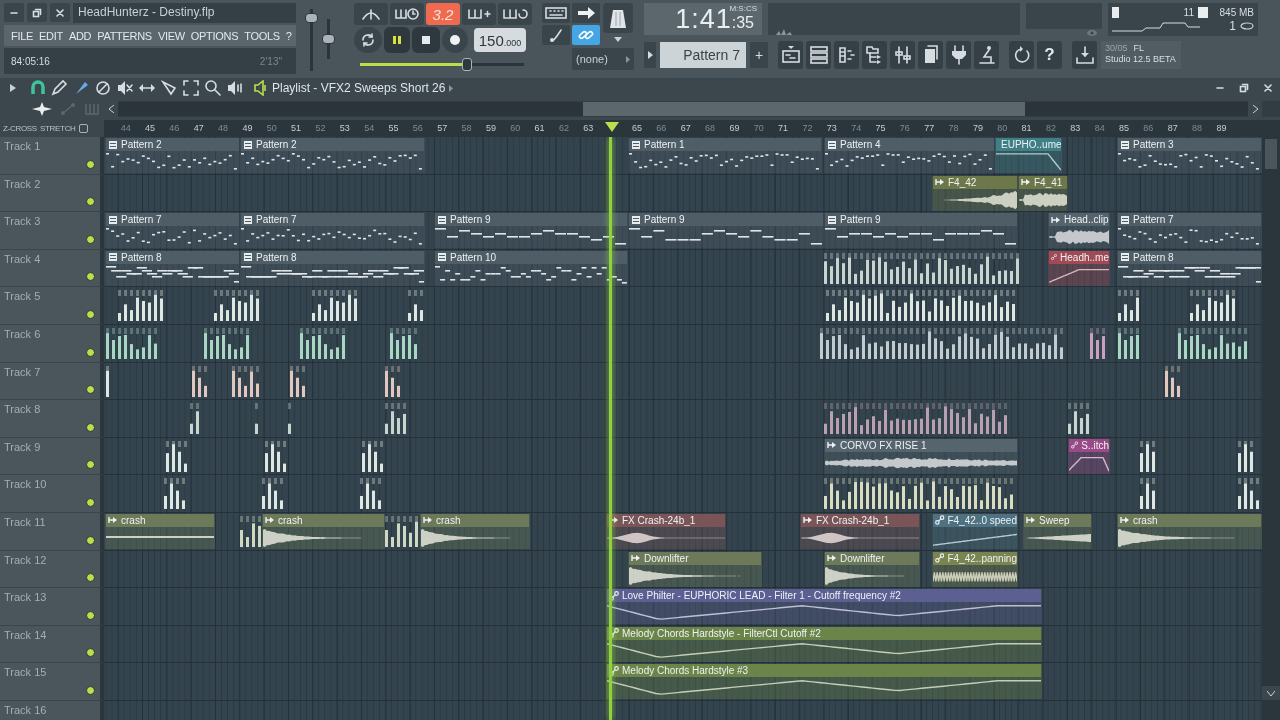  Describe the element at coordinates (296, 128) in the screenshot. I see `bar-number: 51` at that location.